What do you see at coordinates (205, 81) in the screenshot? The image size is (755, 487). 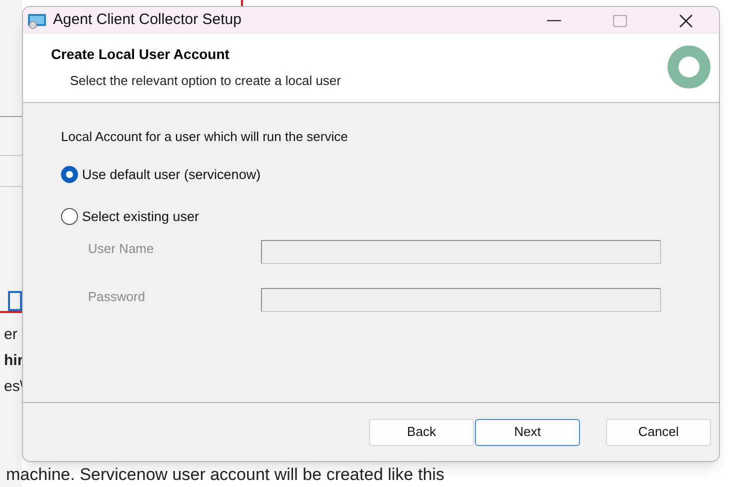 I see `page-subtitle: Select the relevant option to create a local user` at bounding box center [205, 81].